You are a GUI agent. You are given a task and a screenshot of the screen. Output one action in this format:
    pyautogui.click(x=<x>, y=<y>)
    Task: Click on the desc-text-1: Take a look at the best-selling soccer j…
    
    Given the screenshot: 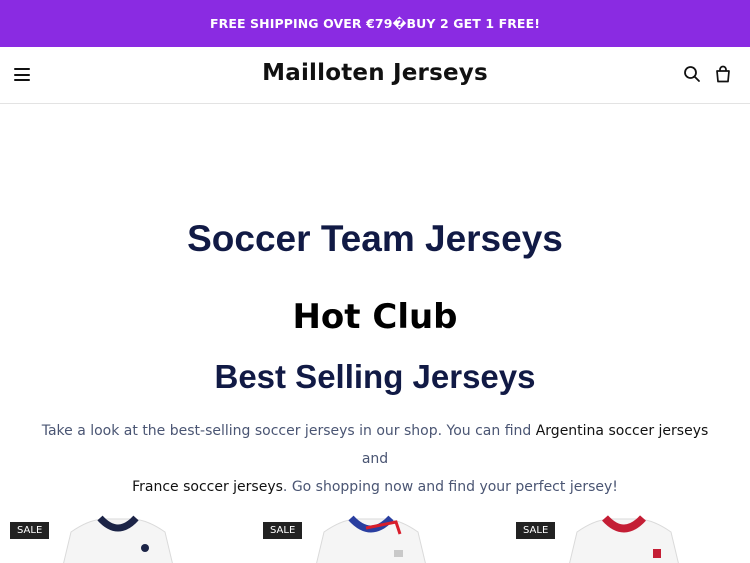 What is the action you would take?
    pyautogui.click(x=288, y=431)
    